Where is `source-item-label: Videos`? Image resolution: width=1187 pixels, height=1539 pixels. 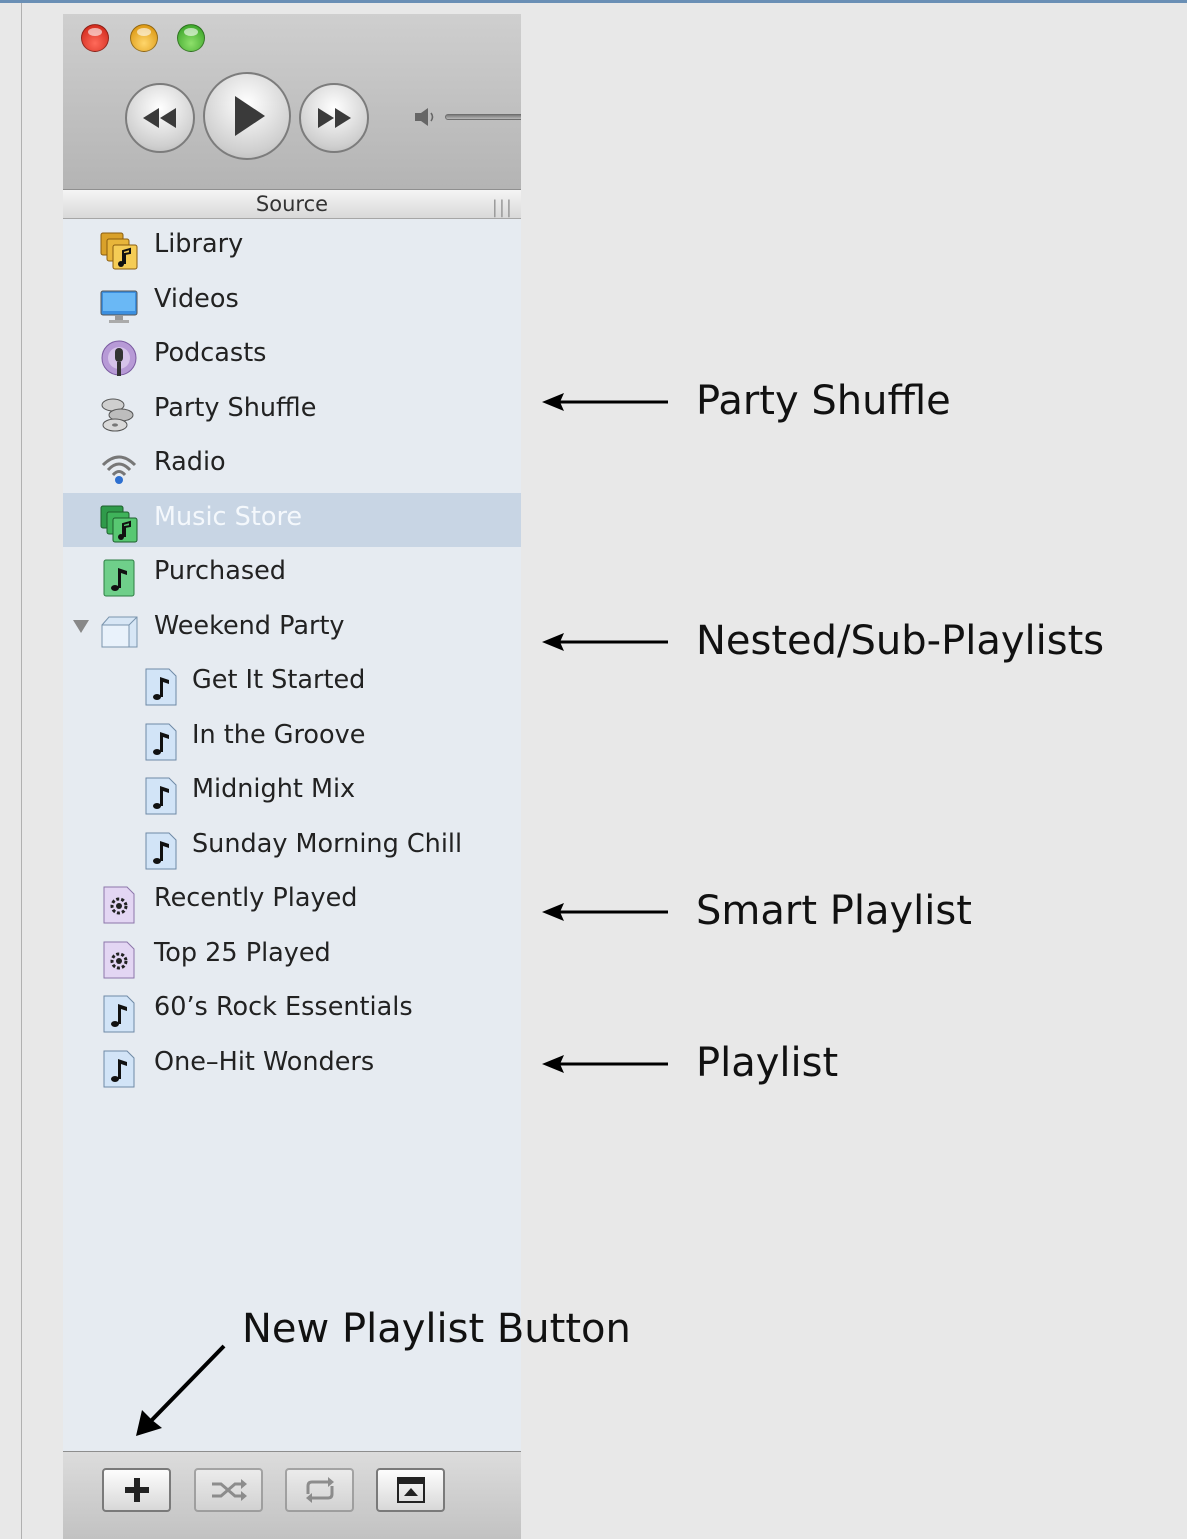 source-item-label: Videos is located at coordinates (196, 298).